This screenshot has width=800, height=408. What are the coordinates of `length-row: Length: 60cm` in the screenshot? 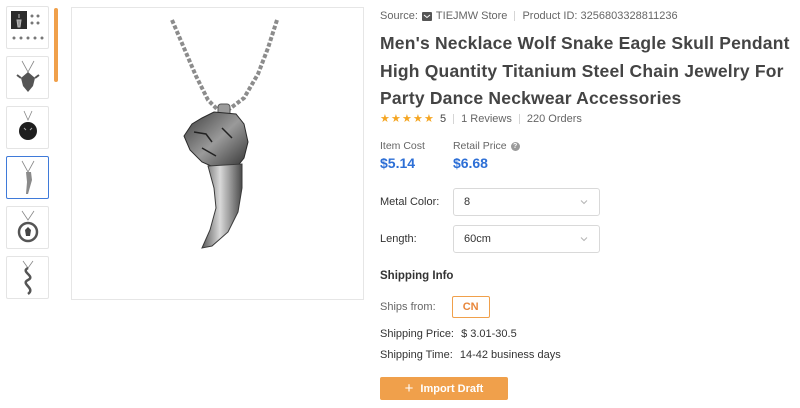 It's located at (490, 239).